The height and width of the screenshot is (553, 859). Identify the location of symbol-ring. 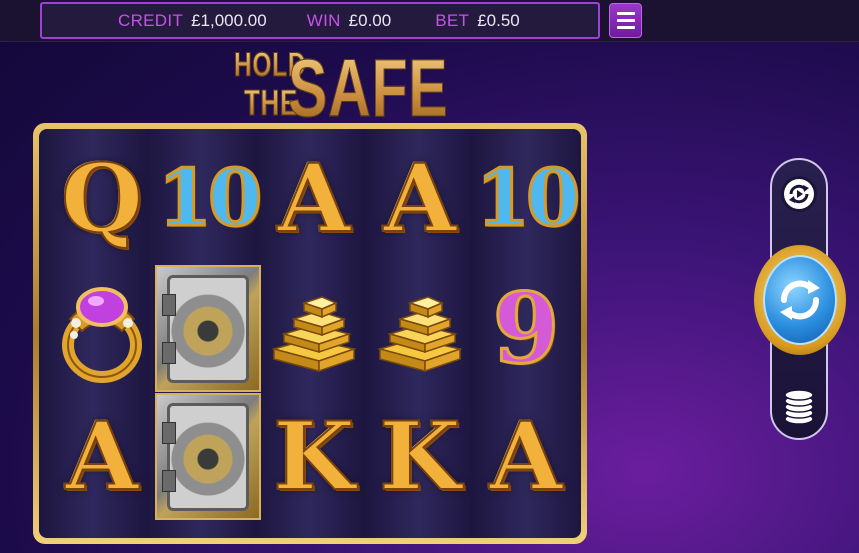
(102, 328).